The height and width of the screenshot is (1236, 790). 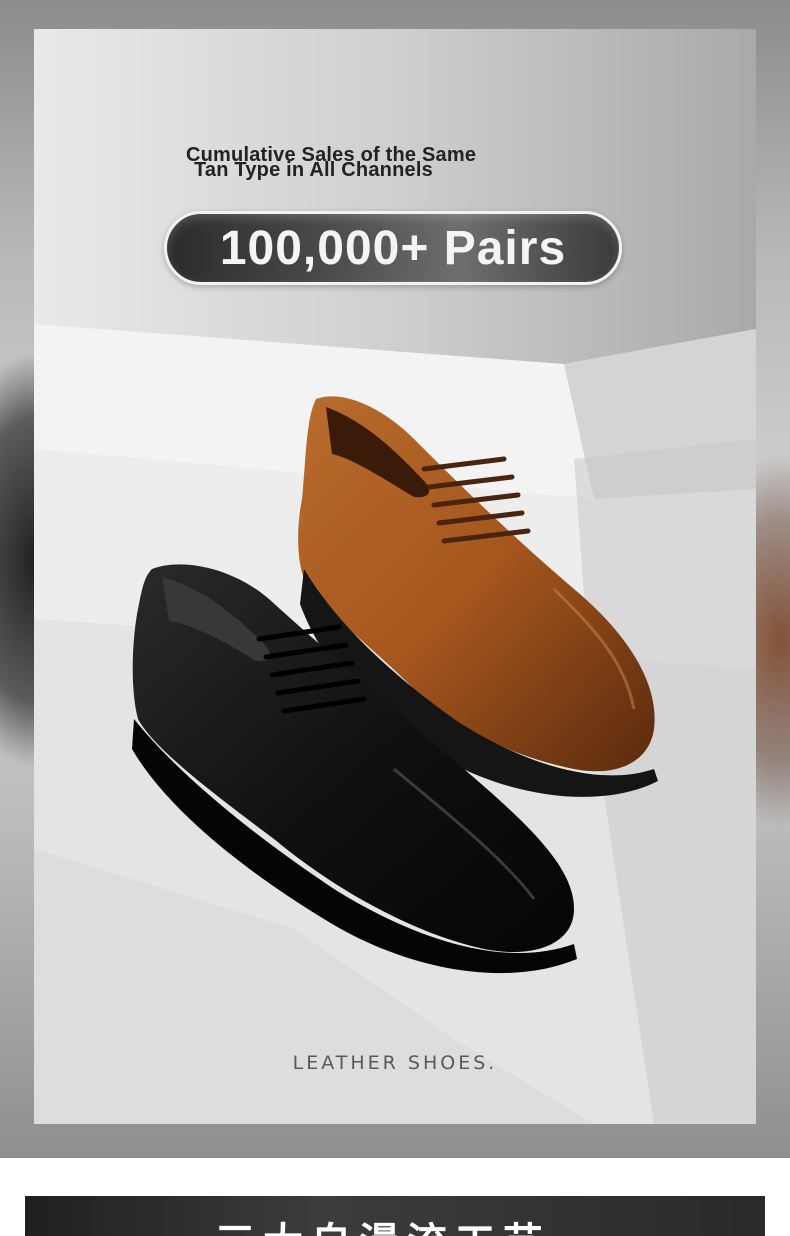 I want to click on sales-count-text: 100,000+ Pairs, so click(x=393, y=248).